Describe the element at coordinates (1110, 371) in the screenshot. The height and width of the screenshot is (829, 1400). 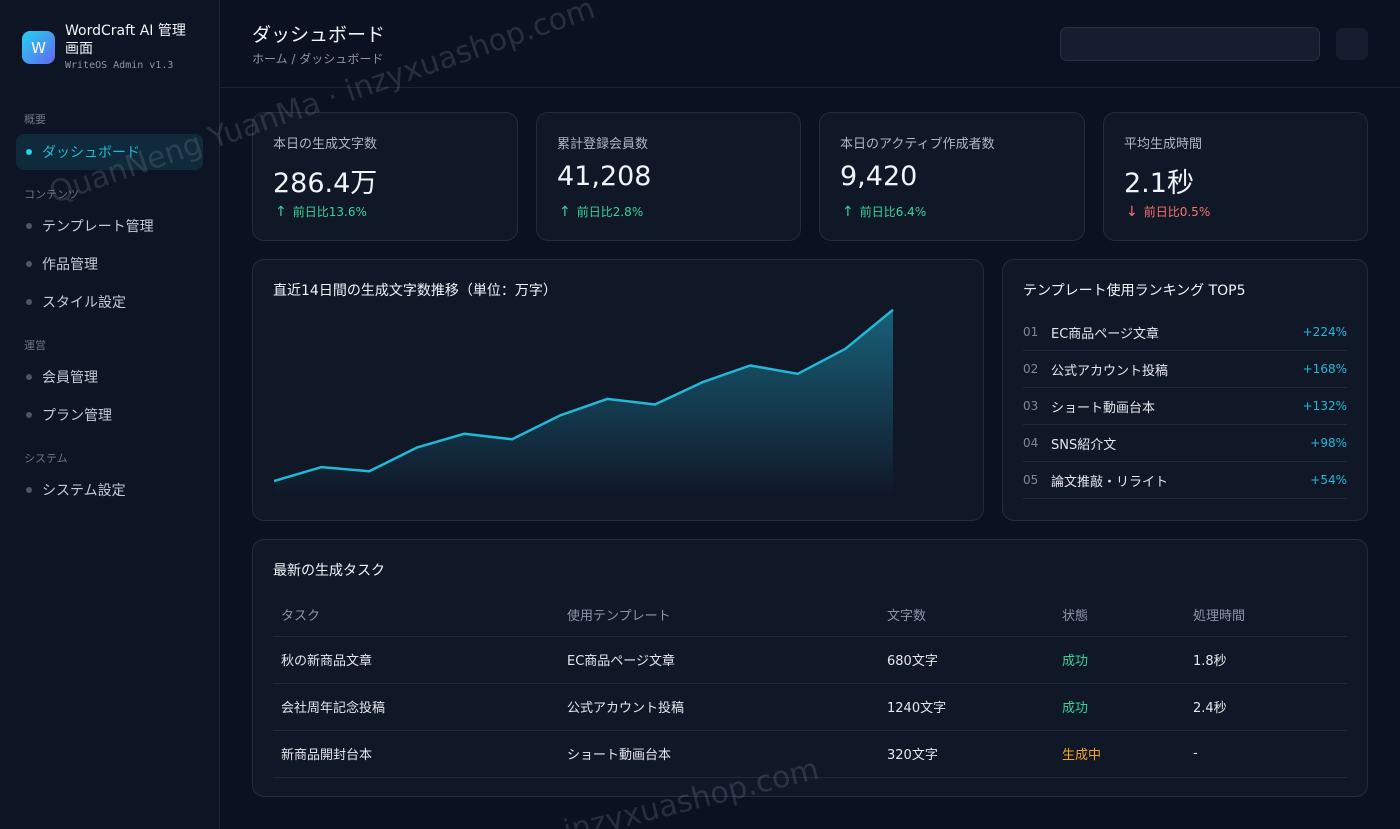
I see `rank-name: 公式アカウント投稿` at that location.